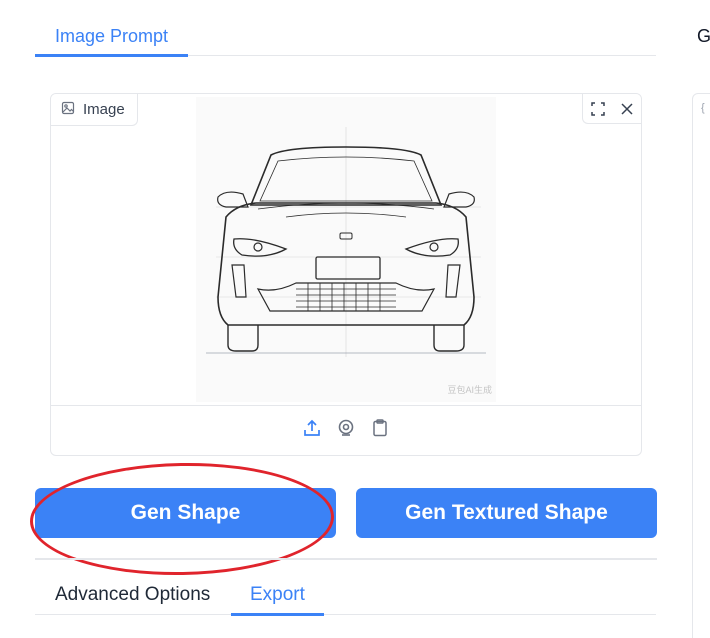 The image size is (710, 638). What do you see at coordinates (469, 390) in the screenshot?
I see `image-watermark: 豆包AI生成` at bounding box center [469, 390].